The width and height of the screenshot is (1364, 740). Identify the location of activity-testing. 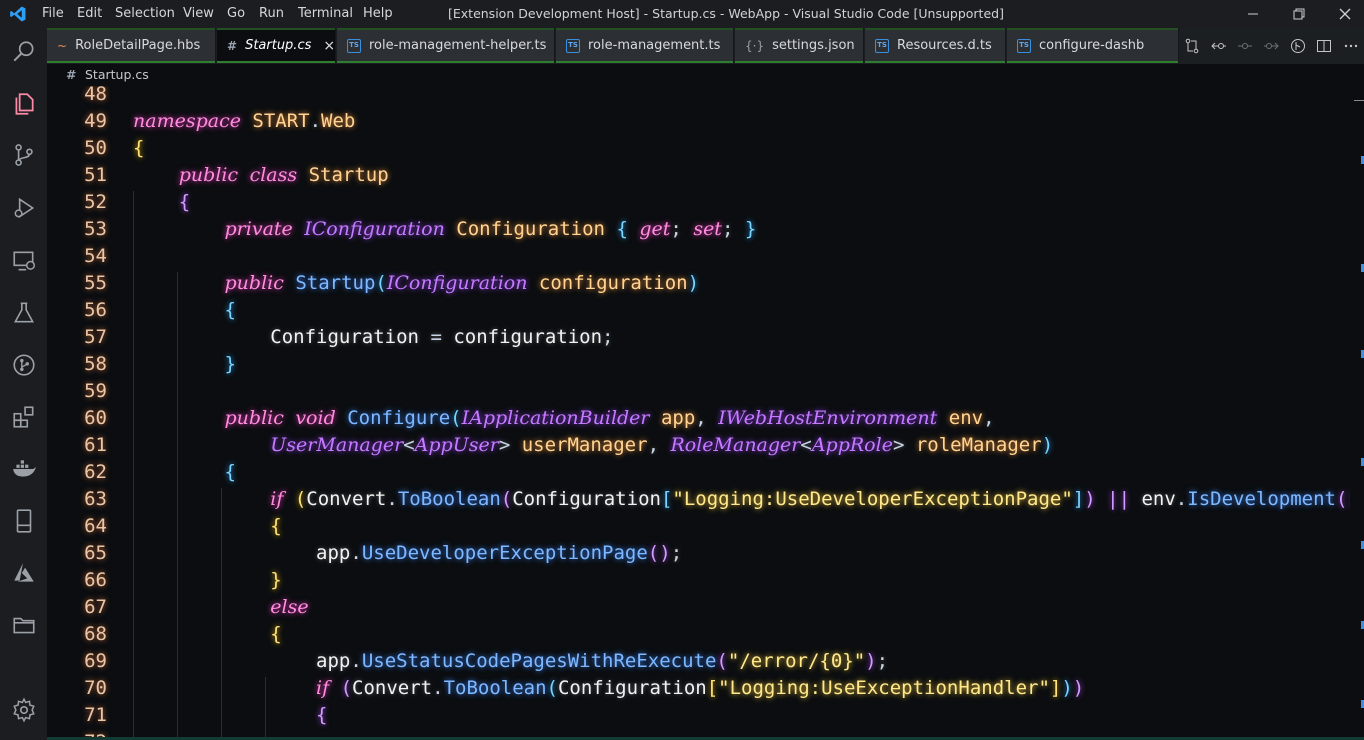
(23, 313).